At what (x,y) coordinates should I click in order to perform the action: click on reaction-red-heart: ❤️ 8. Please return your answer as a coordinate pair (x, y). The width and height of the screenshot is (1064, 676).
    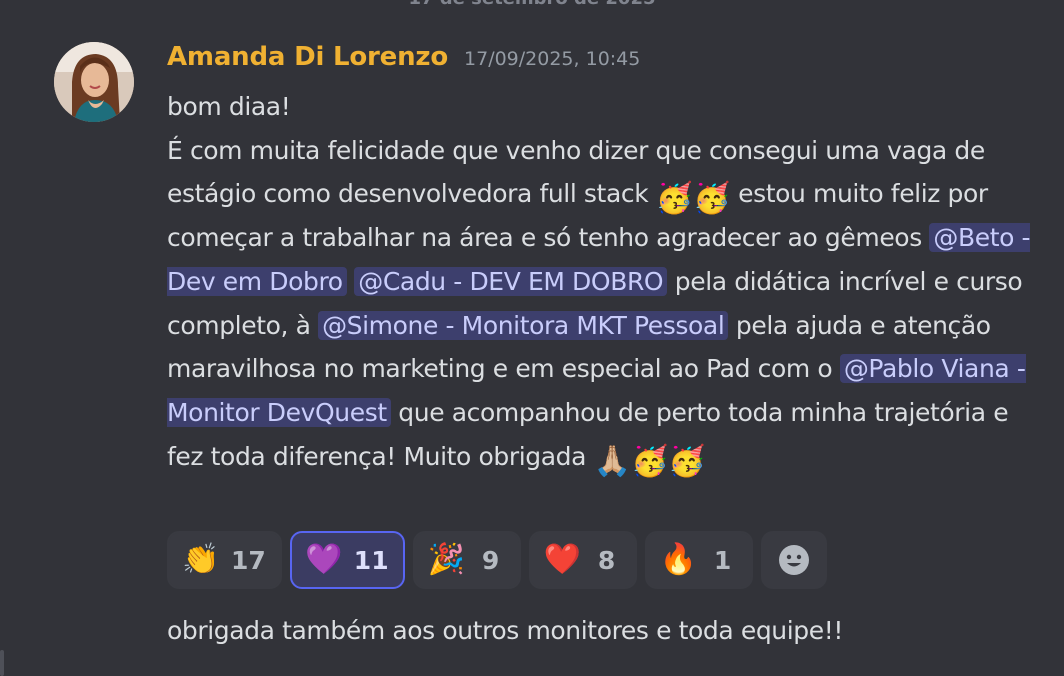
    Looking at the image, I should click on (582, 560).